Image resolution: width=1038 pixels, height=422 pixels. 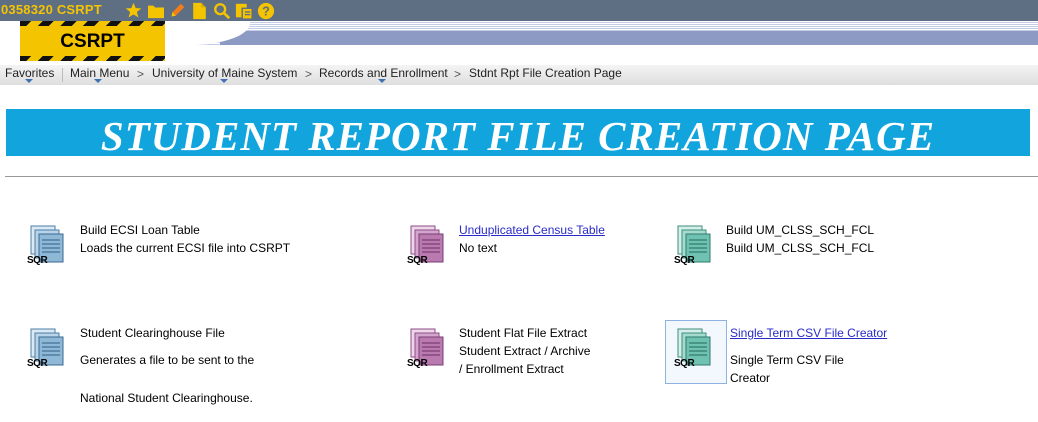 What do you see at coordinates (523, 333) in the screenshot?
I see `item-title: Student Flat File Extract` at bounding box center [523, 333].